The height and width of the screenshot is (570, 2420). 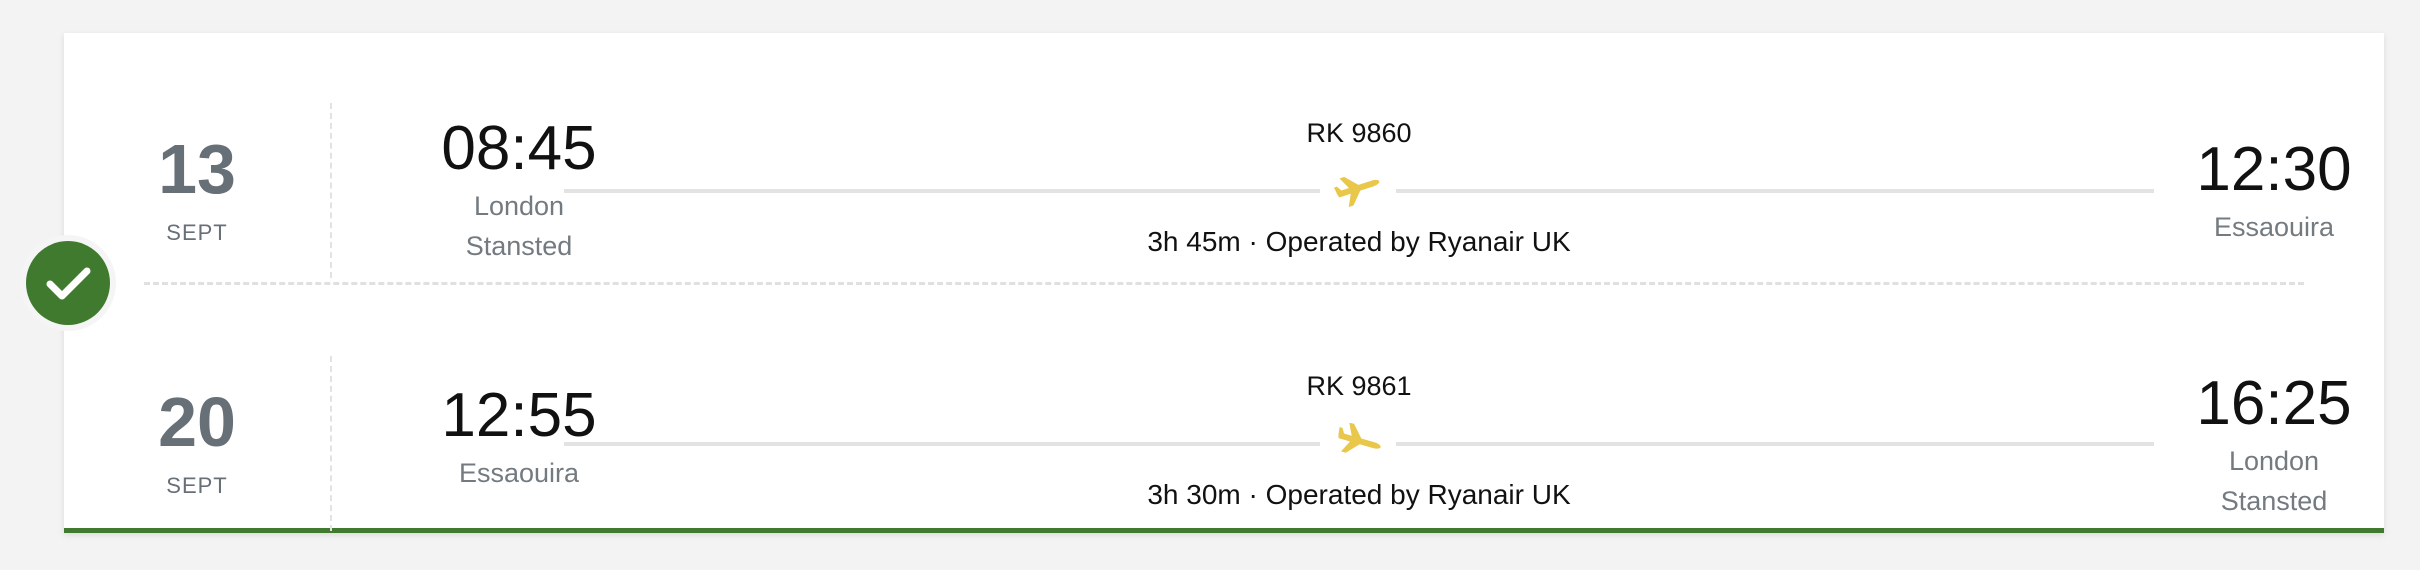 I want to click on check-icon, so click(x=68, y=283).